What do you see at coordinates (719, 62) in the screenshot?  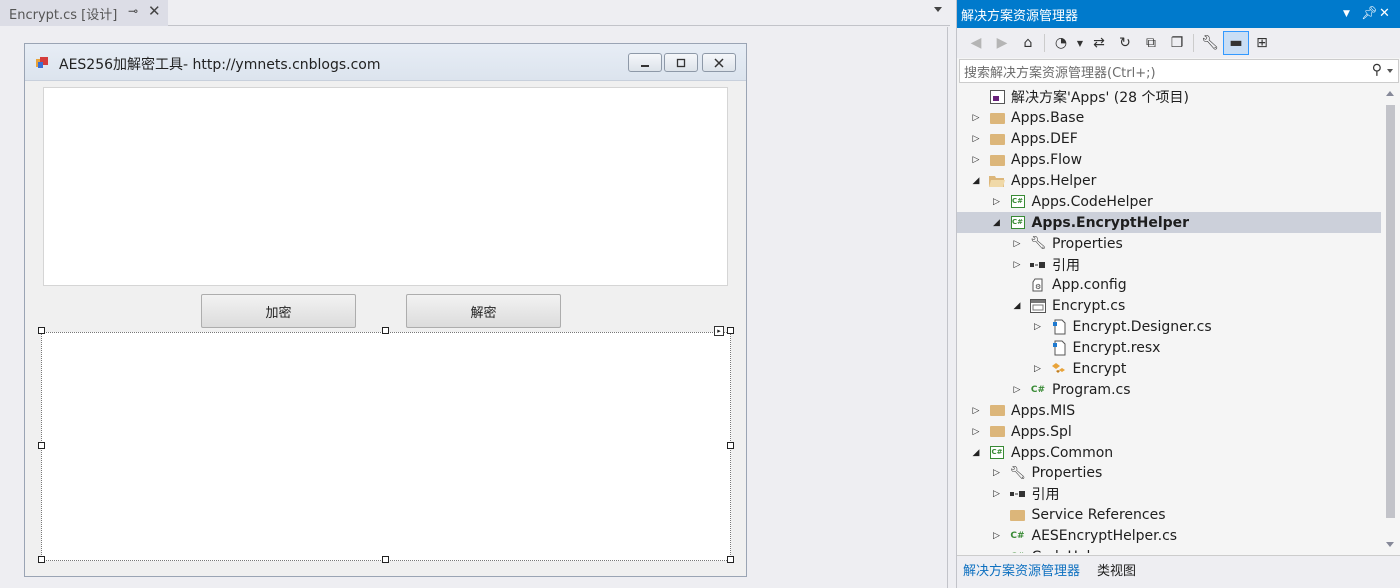 I see `close-button` at bounding box center [719, 62].